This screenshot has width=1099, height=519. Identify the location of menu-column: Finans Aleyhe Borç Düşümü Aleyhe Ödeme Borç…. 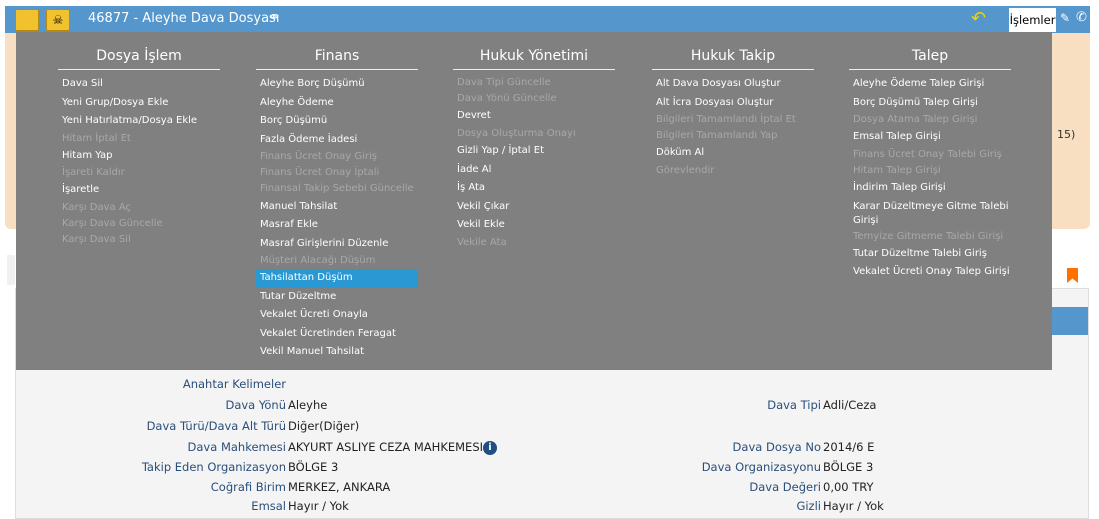
(337, 197).